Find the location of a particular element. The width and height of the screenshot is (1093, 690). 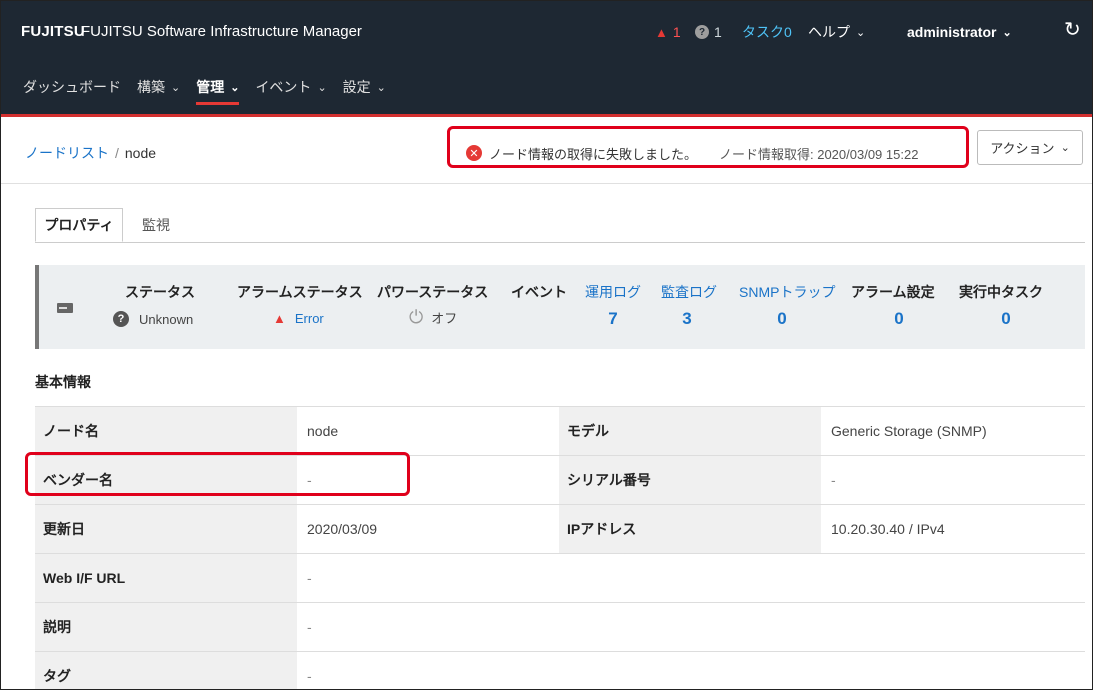

snmp-trap-count: 0 is located at coordinates (782, 319).